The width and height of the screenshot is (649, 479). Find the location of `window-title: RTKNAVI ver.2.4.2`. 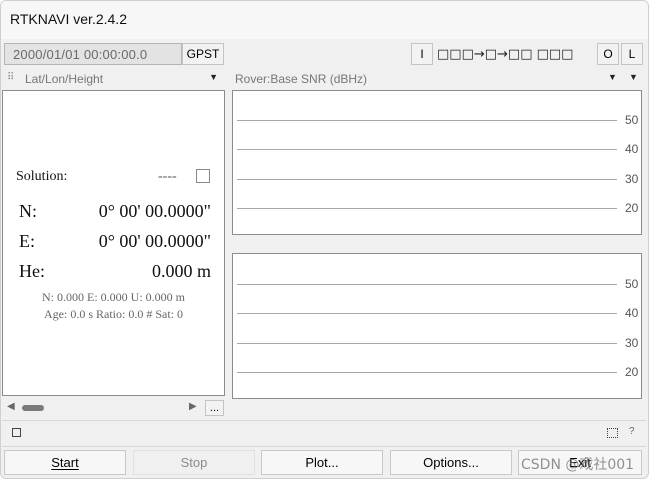

window-title: RTKNAVI ver.2.4.2 is located at coordinates (68, 19).